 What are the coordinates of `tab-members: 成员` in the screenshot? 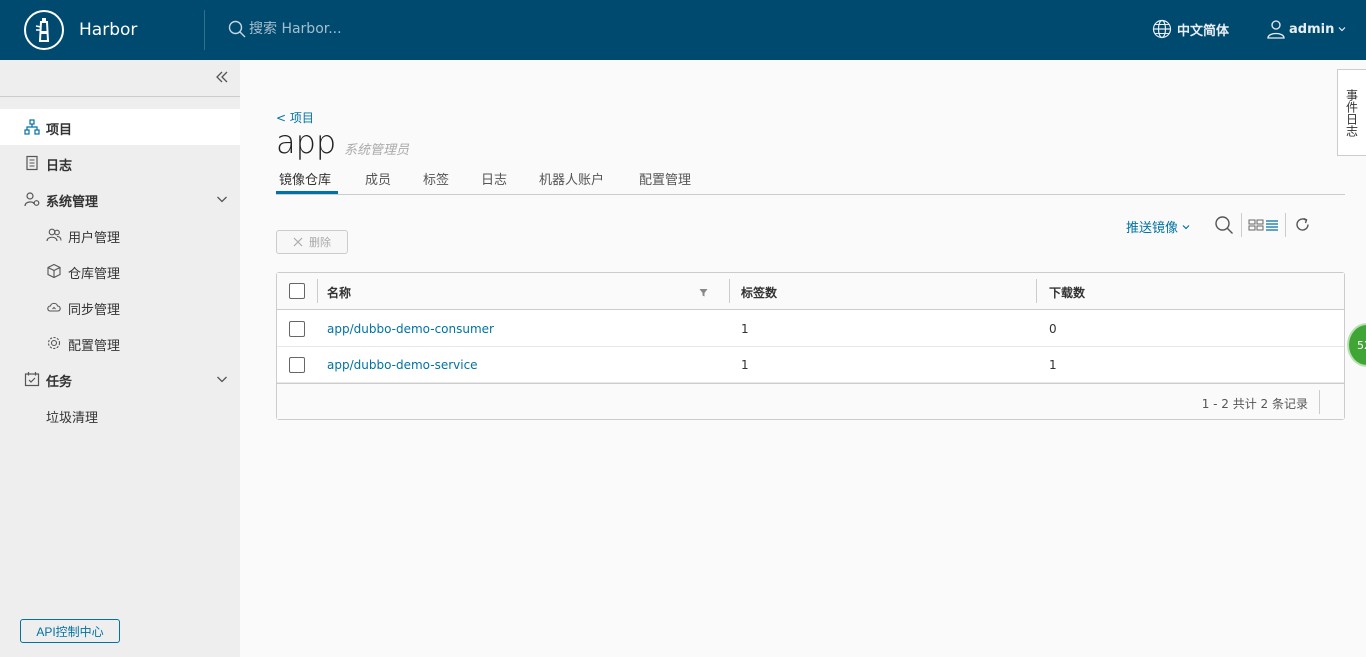 It's located at (378, 178).